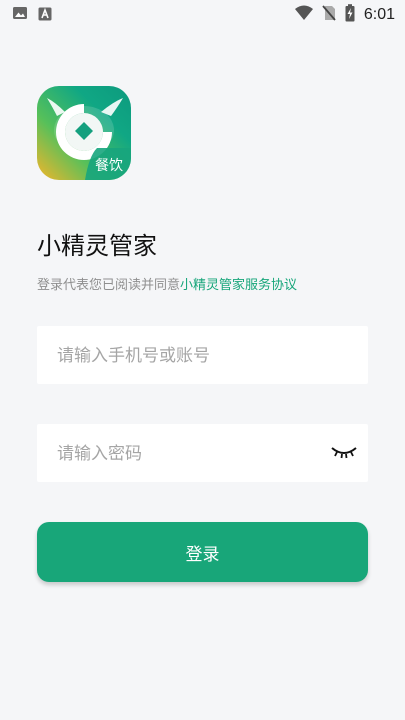 The image size is (405, 720). I want to click on login-button: 登录, so click(202, 552).